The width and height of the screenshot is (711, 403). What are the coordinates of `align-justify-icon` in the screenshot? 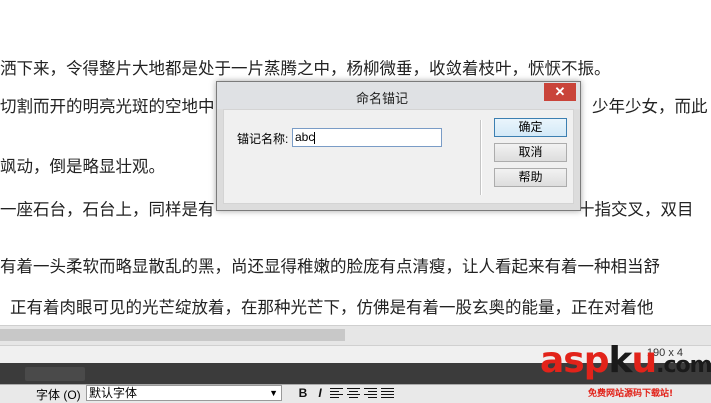 It's located at (387, 393).